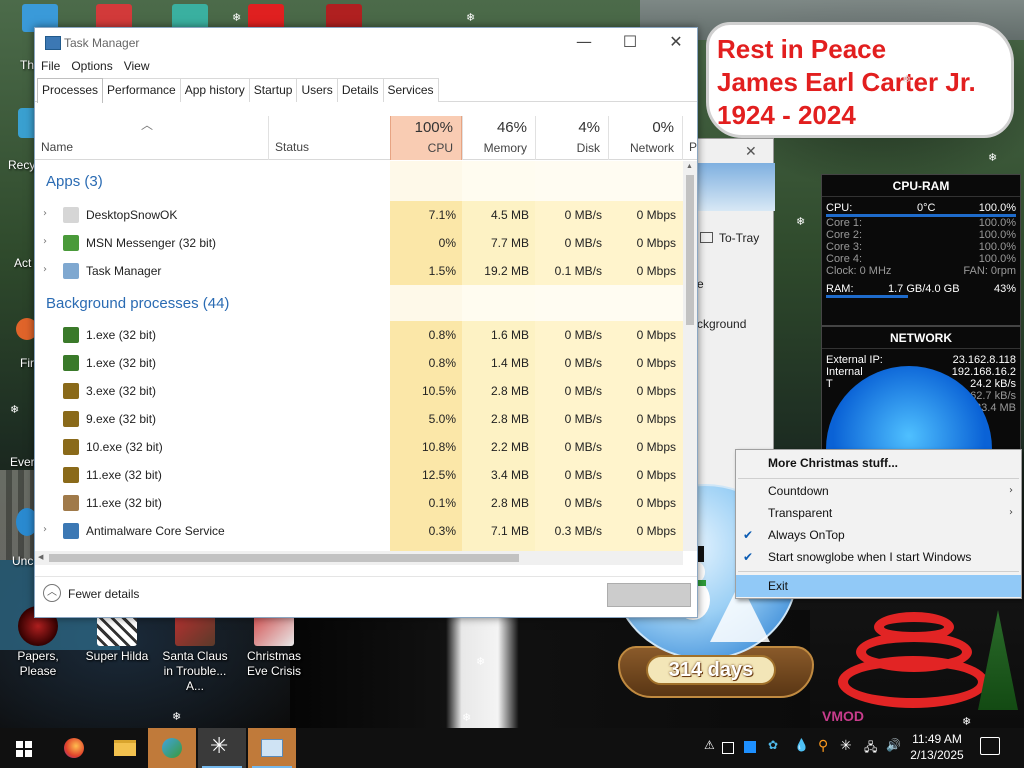 The image size is (1024, 768). I want to click on process-row: › DesktopSnowOK 7.1% 4.5 MB 0 MB/s 0 Mbps, so click(359, 215).